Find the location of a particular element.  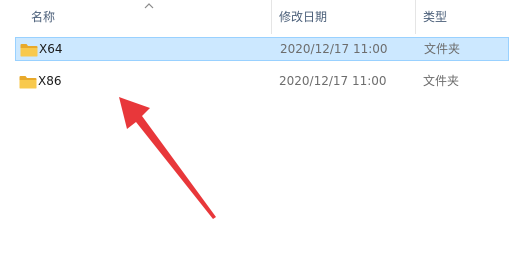

file-name: X86 is located at coordinates (50, 81).